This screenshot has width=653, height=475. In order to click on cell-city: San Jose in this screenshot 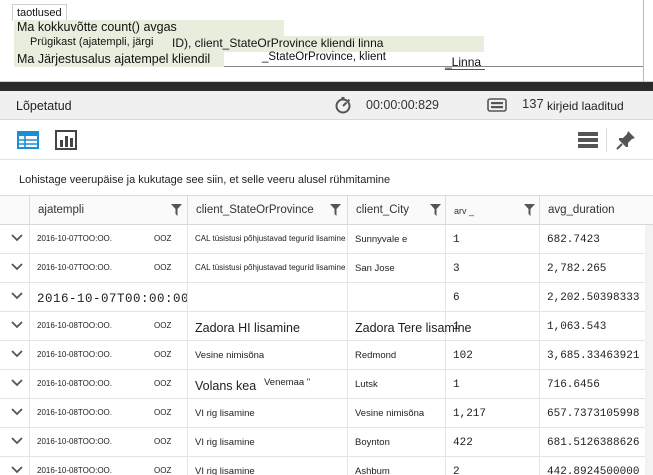, I will do `click(397, 268)`.